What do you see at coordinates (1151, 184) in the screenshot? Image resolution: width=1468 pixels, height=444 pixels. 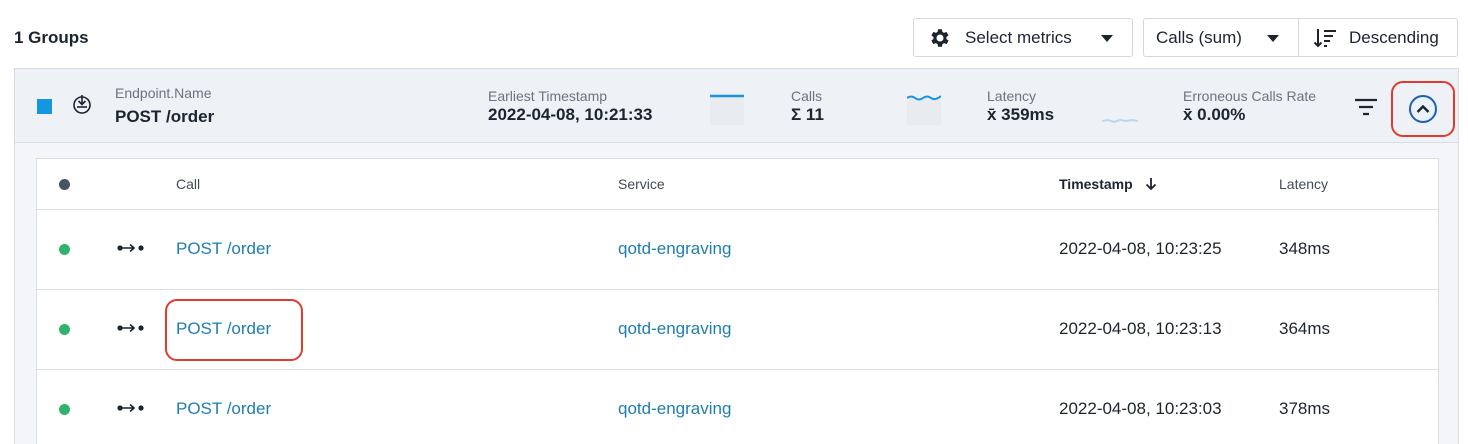 I see `arrow-down-icon` at bounding box center [1151, 184].